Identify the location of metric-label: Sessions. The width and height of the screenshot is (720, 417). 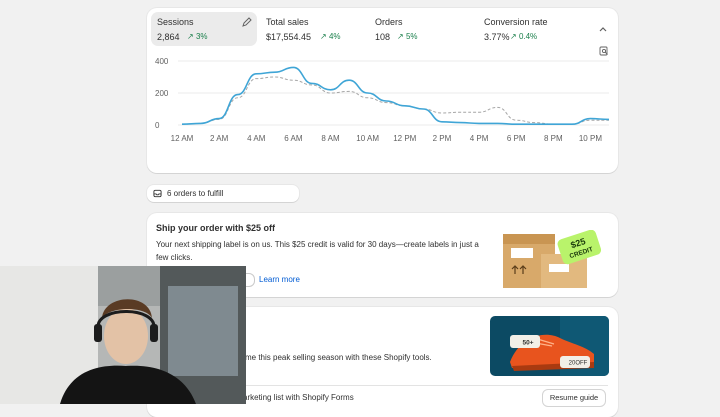
(175, 22).